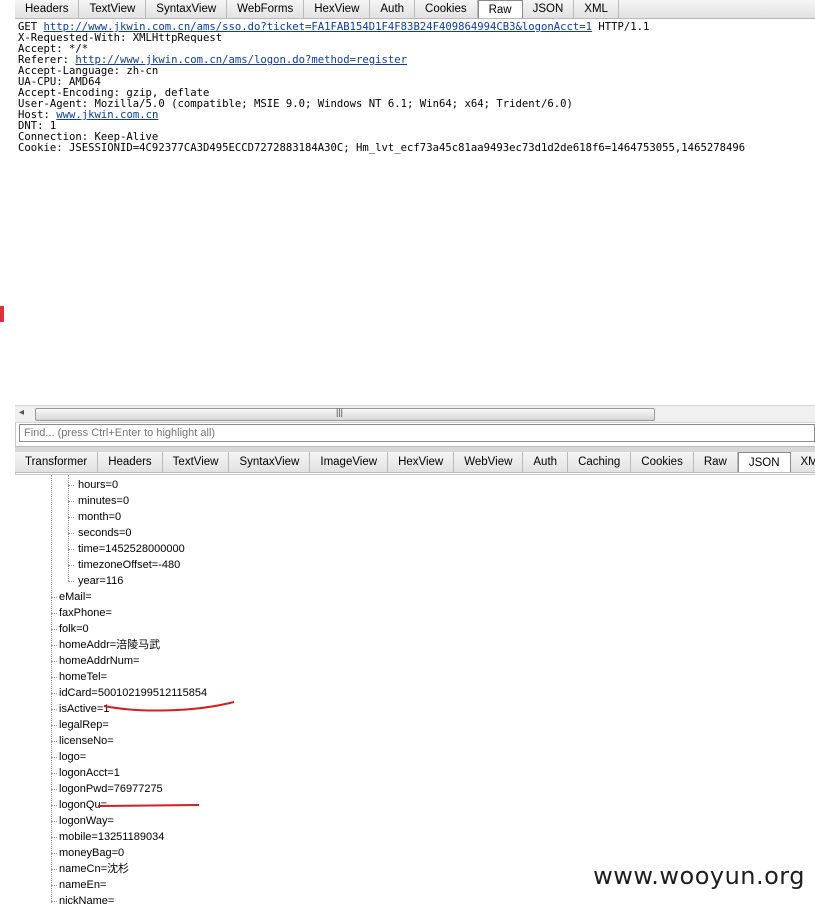 The width and height of the screenshot is (815, 904). What do you see at coordinates (89, 773) in the screenshot?
I see `tree-node: logonAcct=1` at bounding box center [89, 773].